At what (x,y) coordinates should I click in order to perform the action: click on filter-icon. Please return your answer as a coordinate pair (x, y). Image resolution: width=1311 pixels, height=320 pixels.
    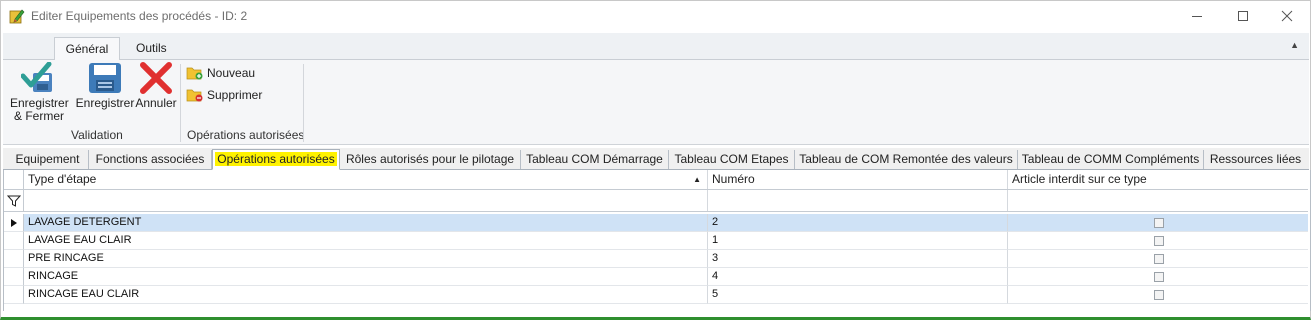
    Looking at the image, I should click on (14, 200).